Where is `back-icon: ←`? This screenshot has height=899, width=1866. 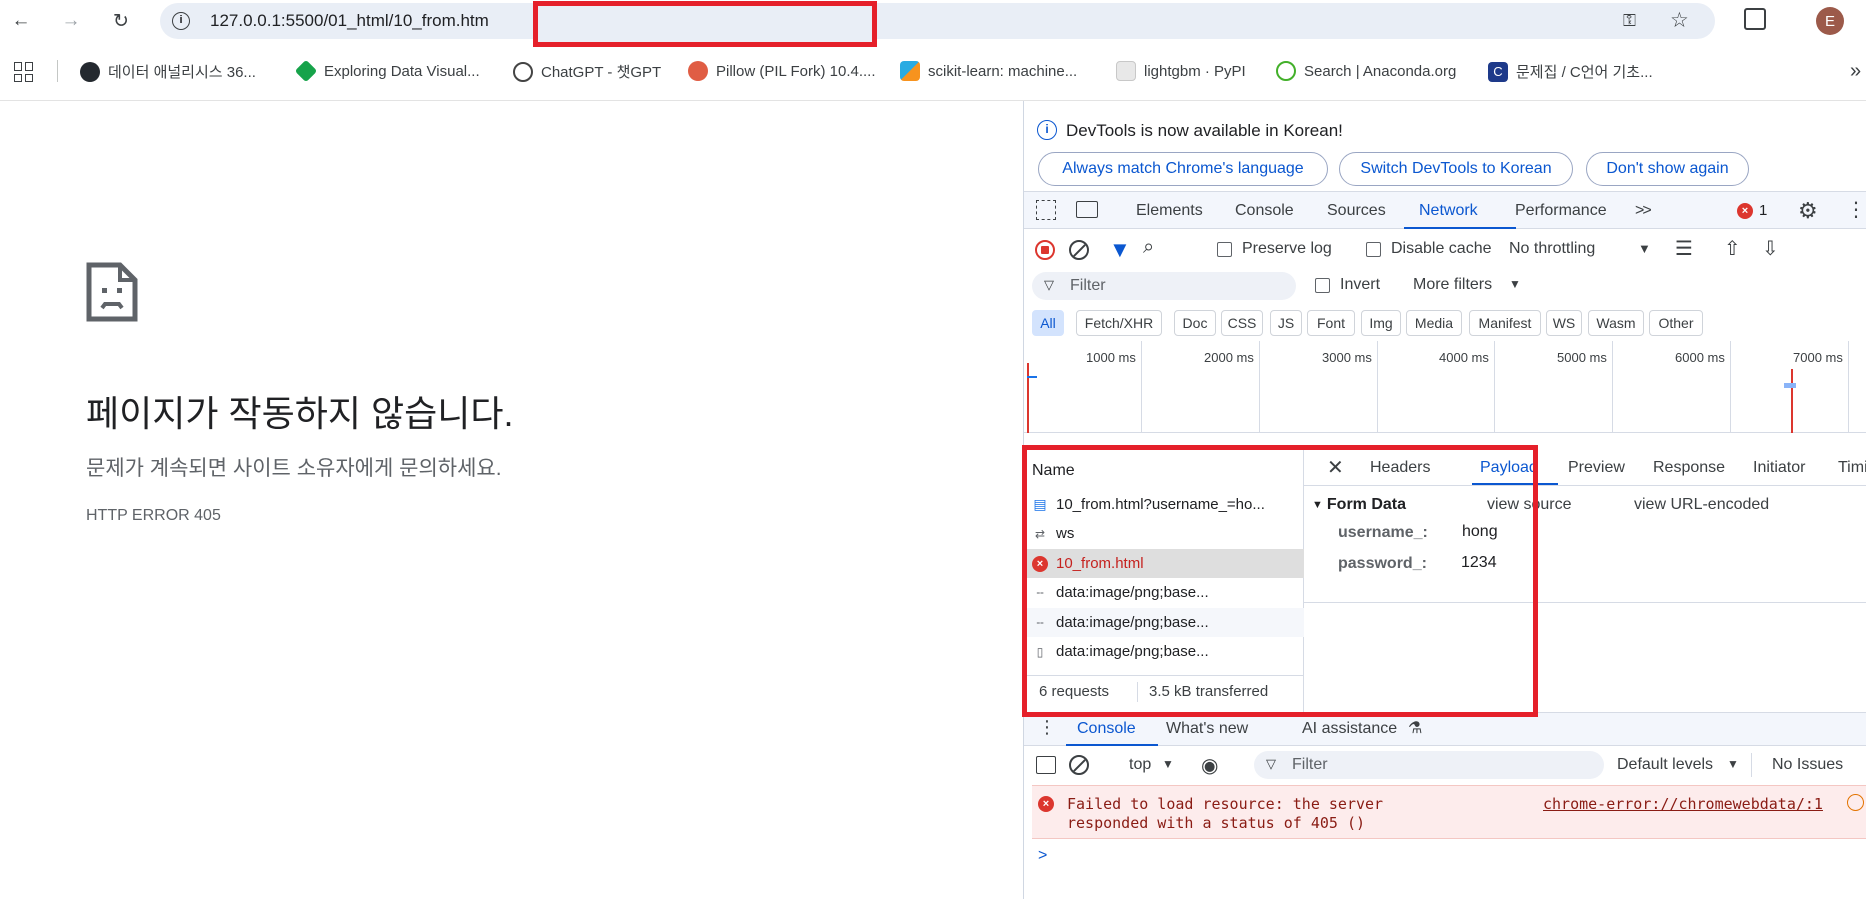
back-icon: ← is located at coordinates (21, 21).